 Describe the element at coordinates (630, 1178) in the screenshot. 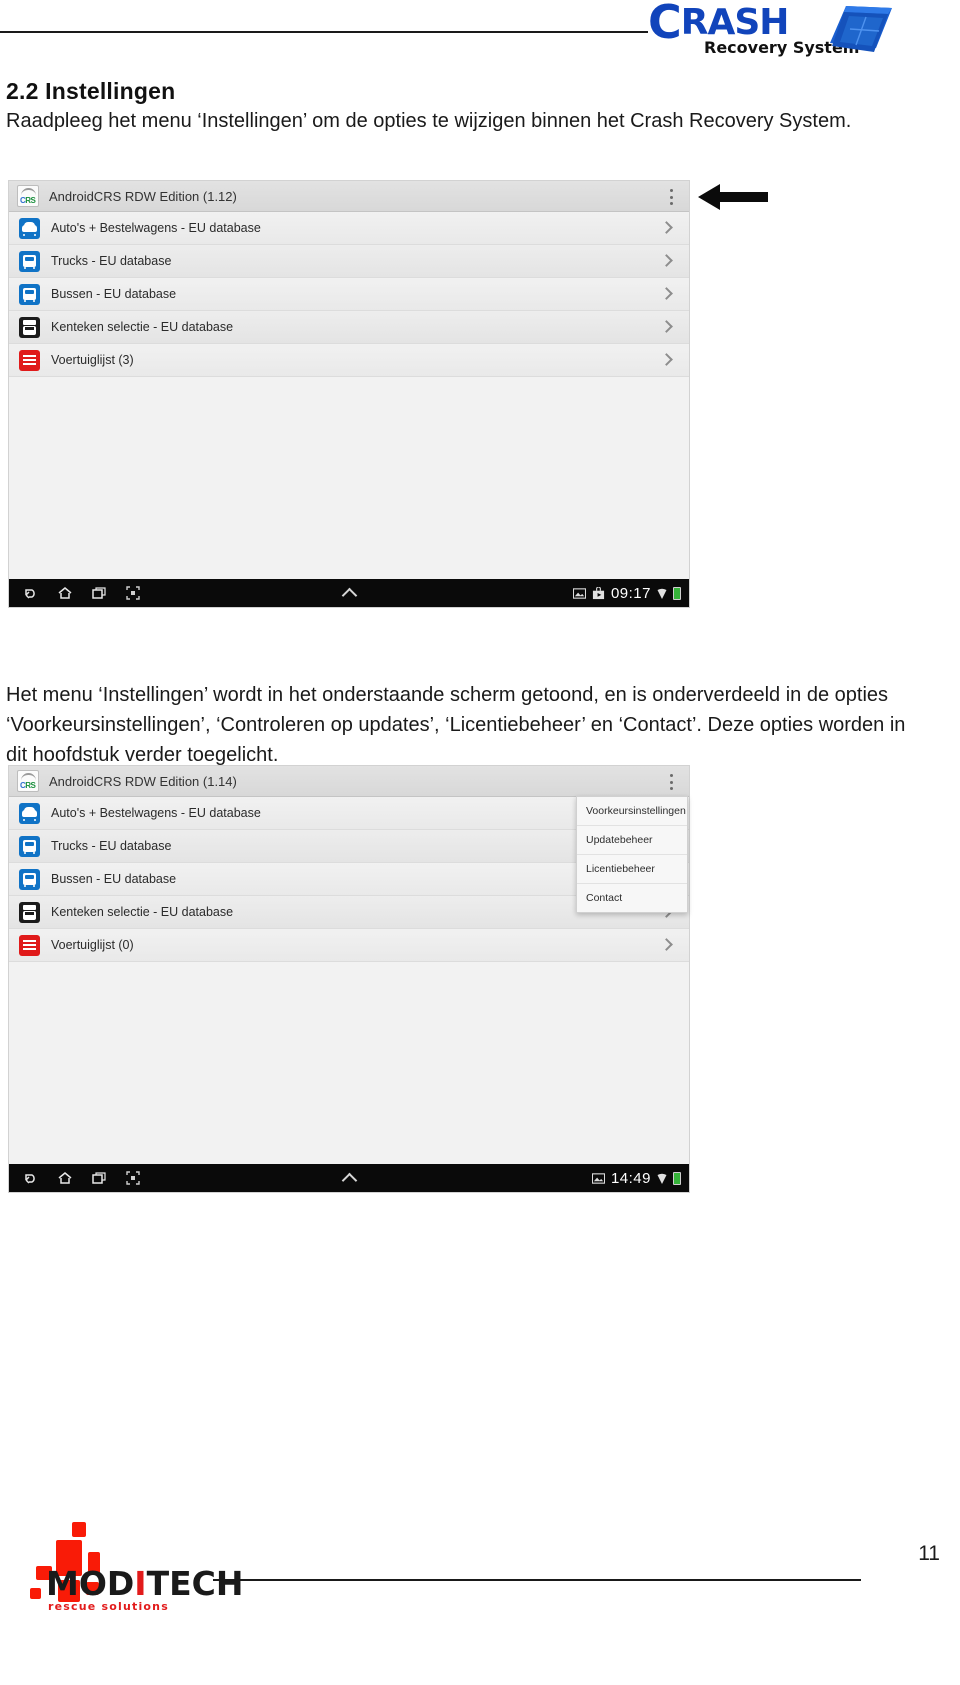

I see `clock-label: 14:49` at that location.